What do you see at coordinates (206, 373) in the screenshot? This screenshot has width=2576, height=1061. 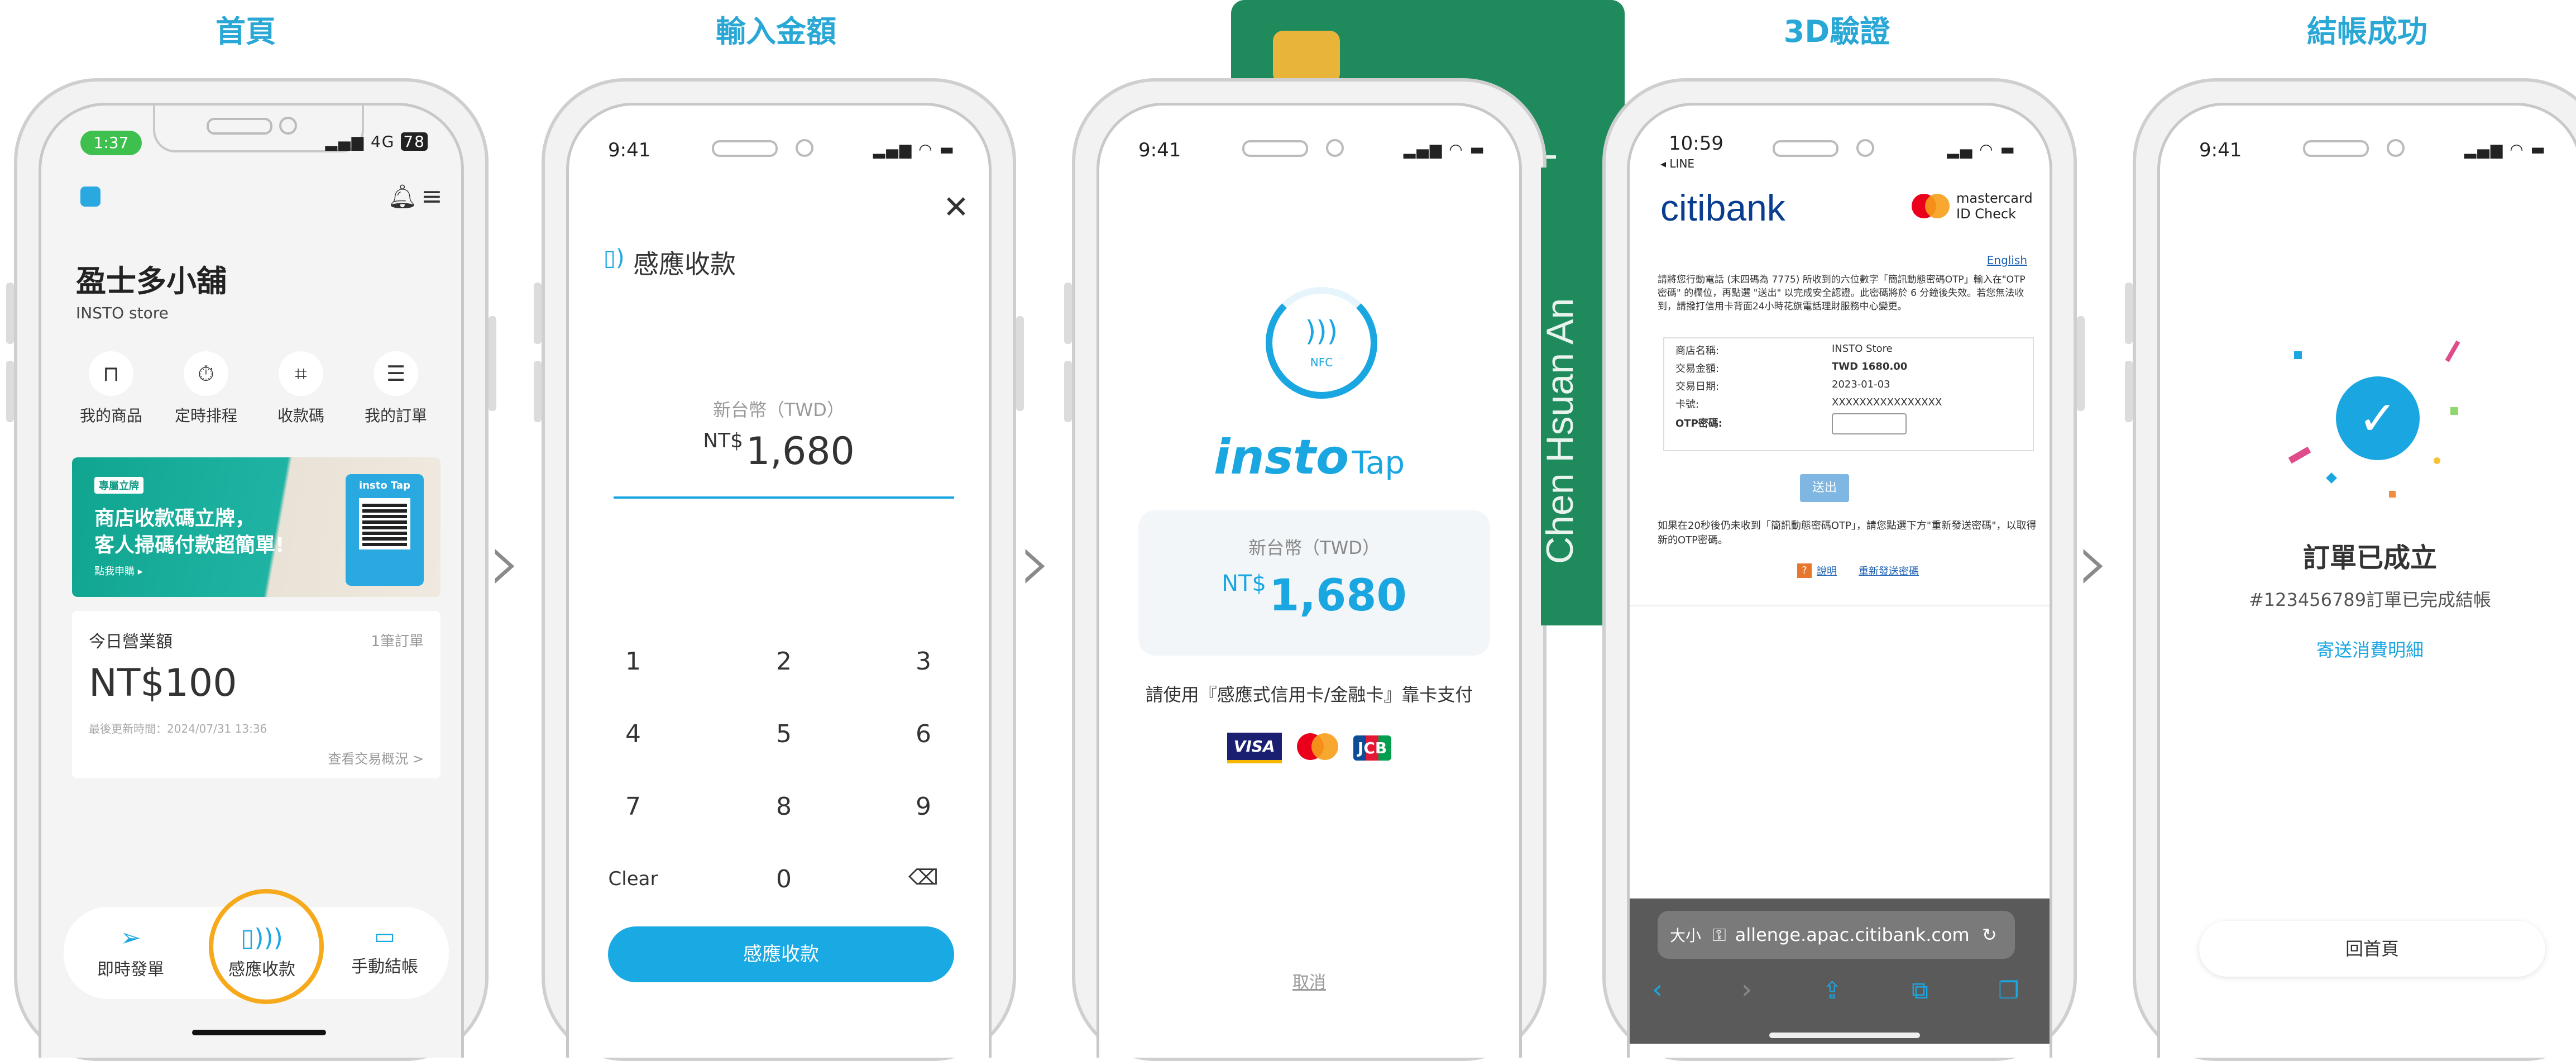 I see `stopwatch-icon: ⏱︎` at bounding box center [206, 373].